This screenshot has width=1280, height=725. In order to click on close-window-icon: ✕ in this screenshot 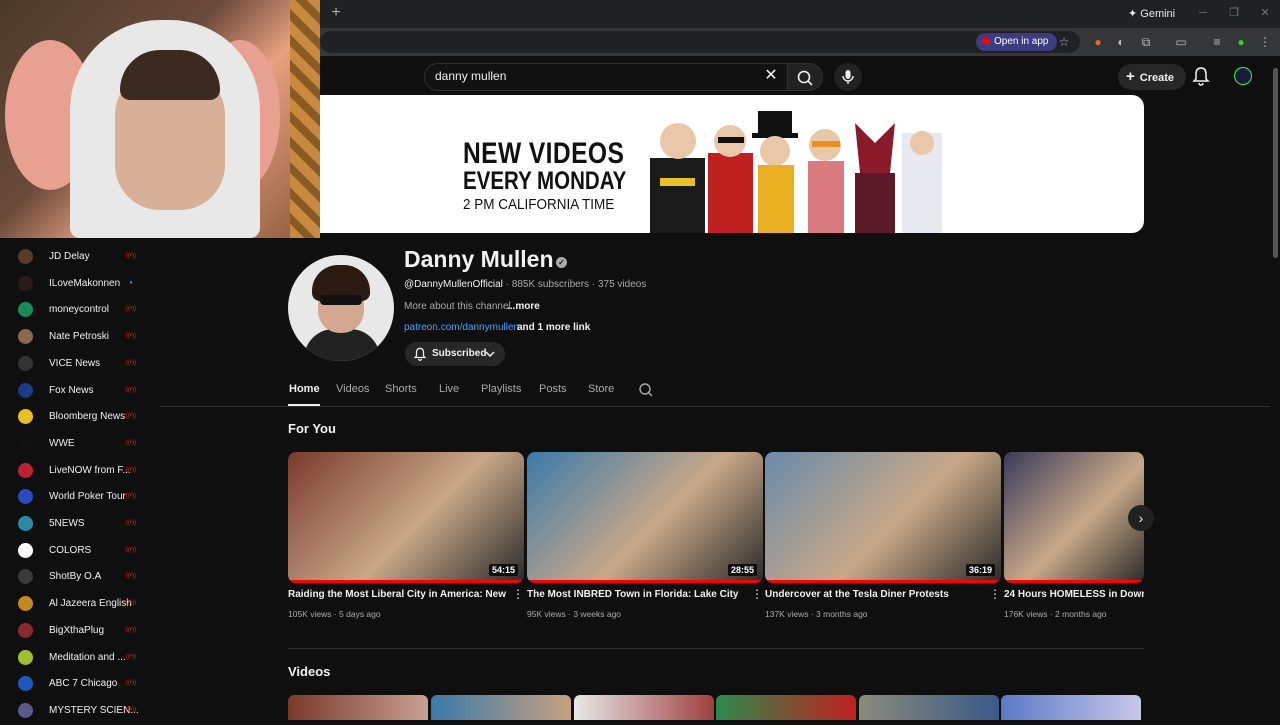, I will do `click(1265, 13)`.